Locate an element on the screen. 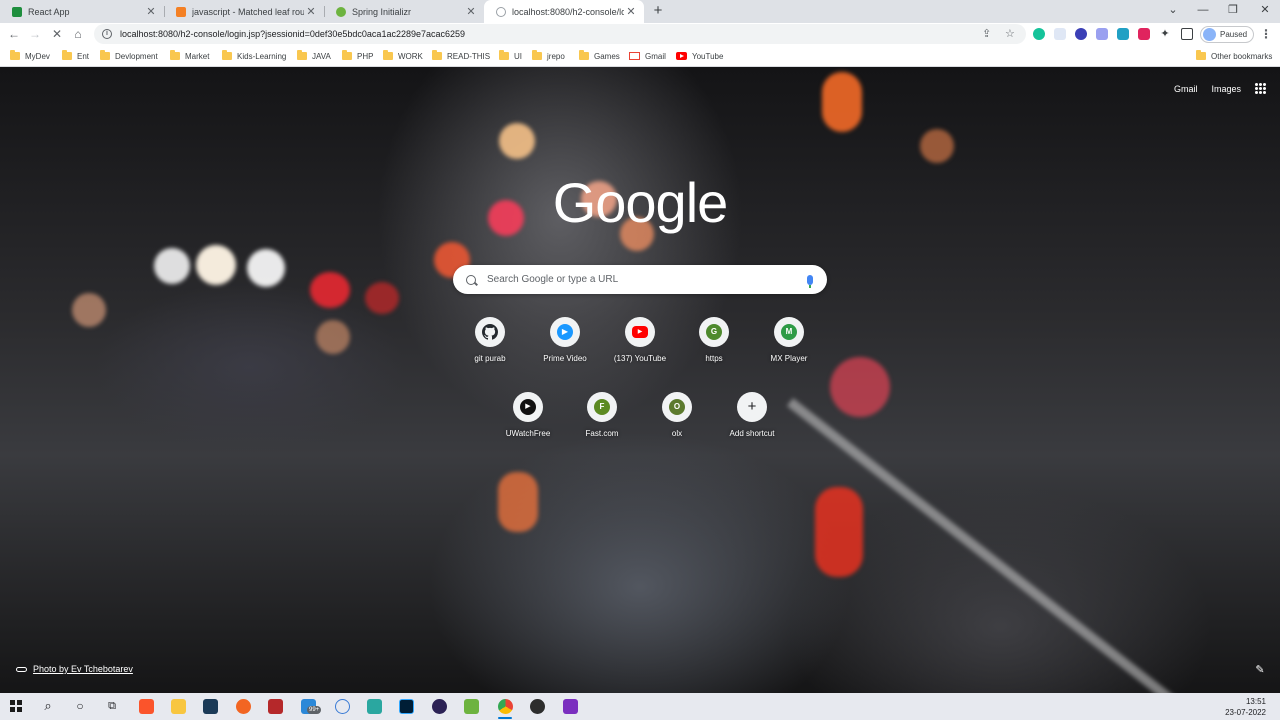 The width and height of the screenshot is (1280, 720). google-apps-icon is located at coordinates (1260, 88).